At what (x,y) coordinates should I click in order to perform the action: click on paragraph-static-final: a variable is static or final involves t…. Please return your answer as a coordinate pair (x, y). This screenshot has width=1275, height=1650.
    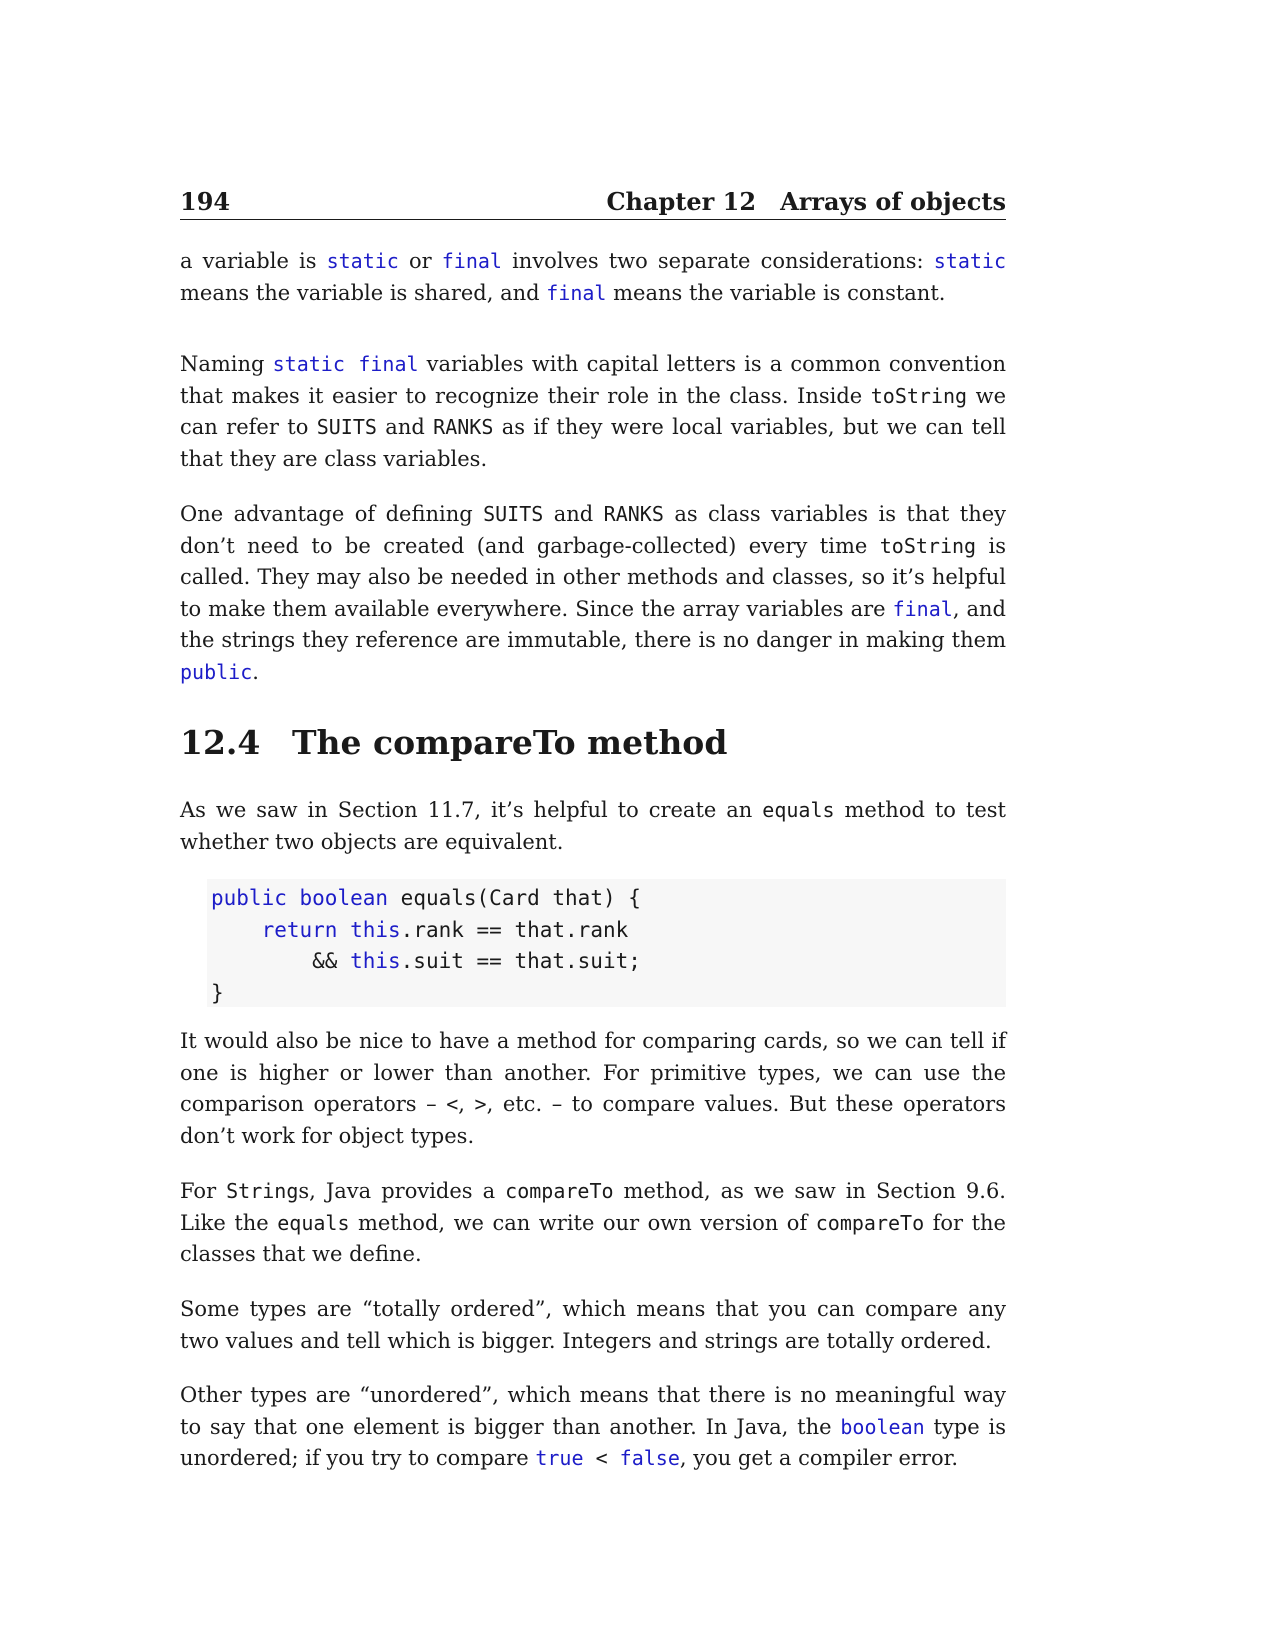
    Looking at the image, I should click on (593, 277).